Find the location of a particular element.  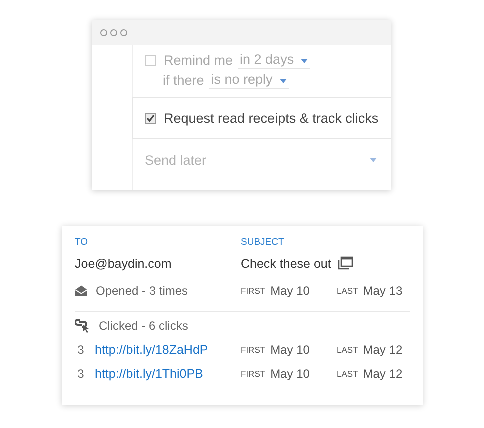

window-controls-icon is located at coordinates (114, 32).